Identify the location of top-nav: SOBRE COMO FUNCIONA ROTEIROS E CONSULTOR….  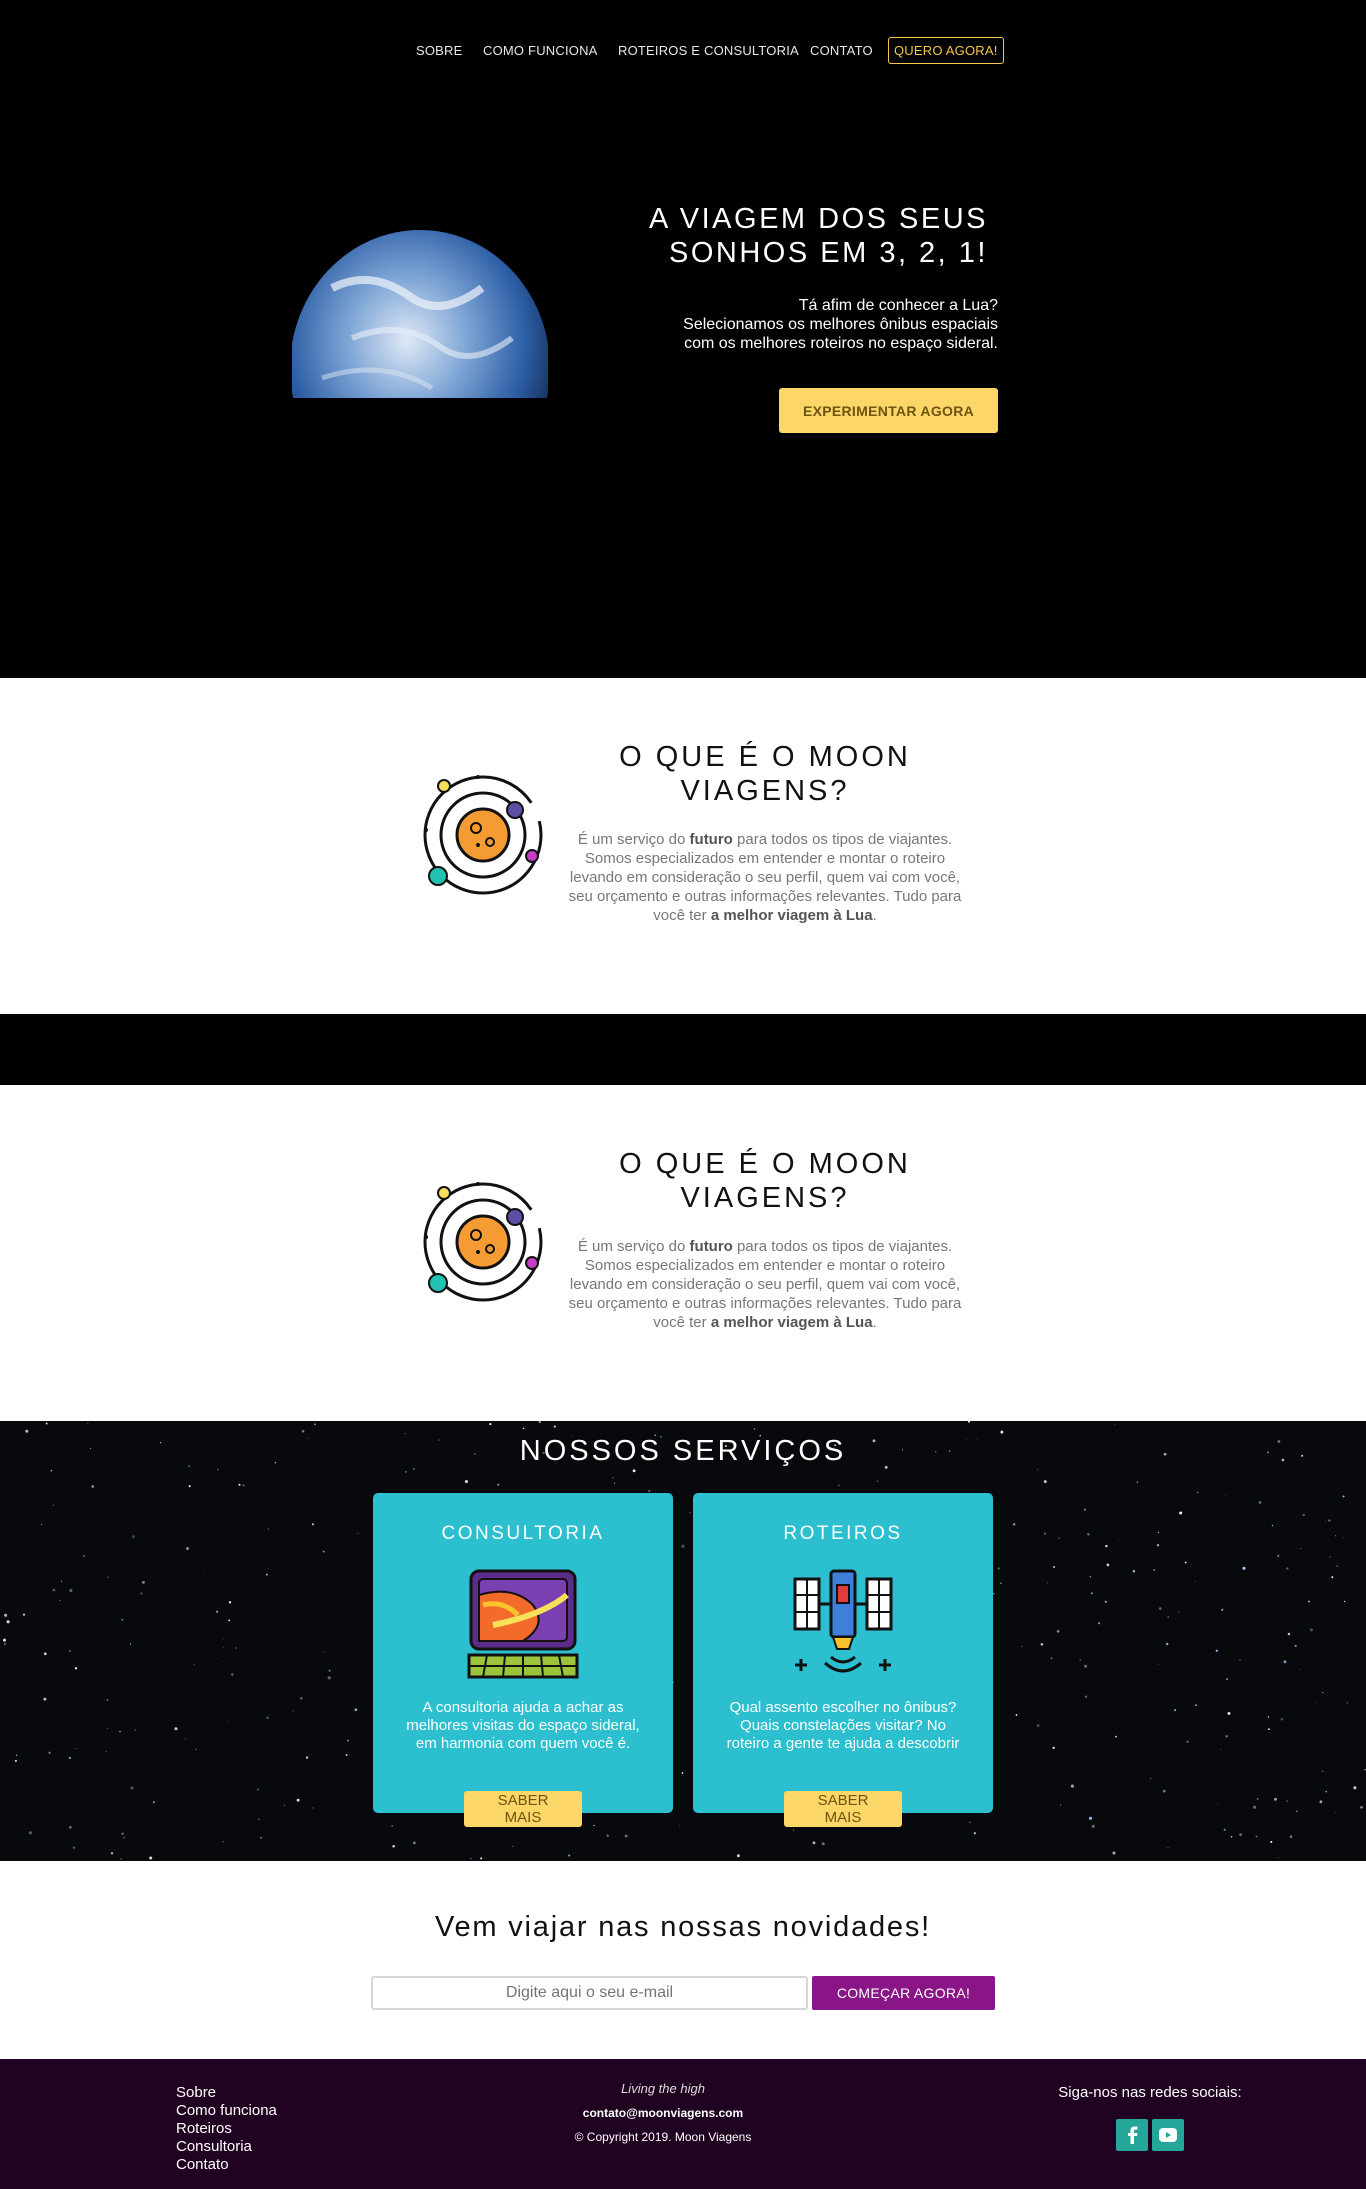
(683, 51).